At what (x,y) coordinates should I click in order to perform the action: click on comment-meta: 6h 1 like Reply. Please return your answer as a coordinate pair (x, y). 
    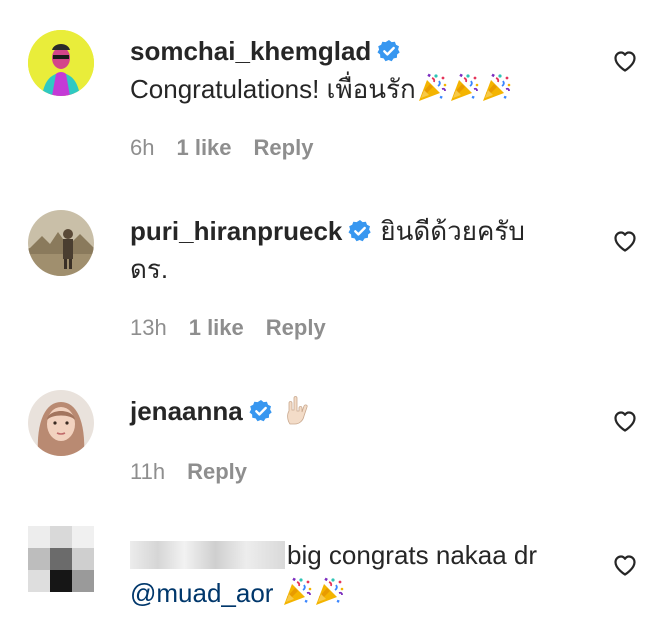
    Looking at the image, I should click on (232, 148).